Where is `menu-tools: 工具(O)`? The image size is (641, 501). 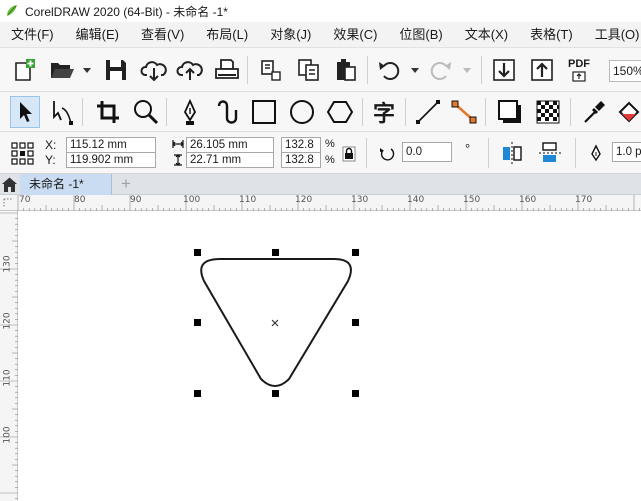 menu-tools: 工具(O) is located at coordinates (612, 35).